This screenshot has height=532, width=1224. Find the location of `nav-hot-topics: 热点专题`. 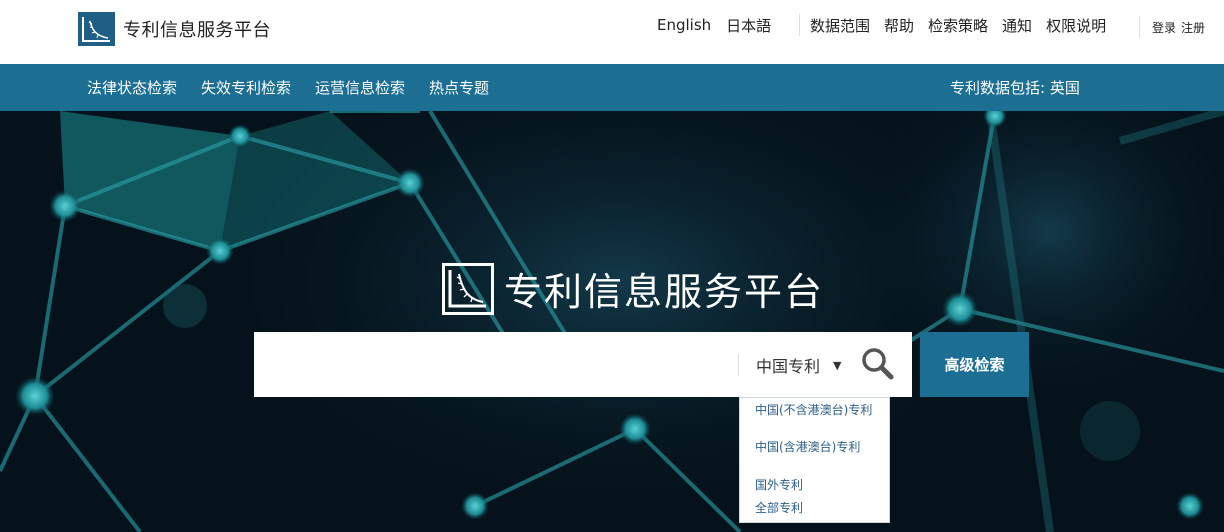

nav-hot-topics: 热点专题 is located at coordinates (459, 87).